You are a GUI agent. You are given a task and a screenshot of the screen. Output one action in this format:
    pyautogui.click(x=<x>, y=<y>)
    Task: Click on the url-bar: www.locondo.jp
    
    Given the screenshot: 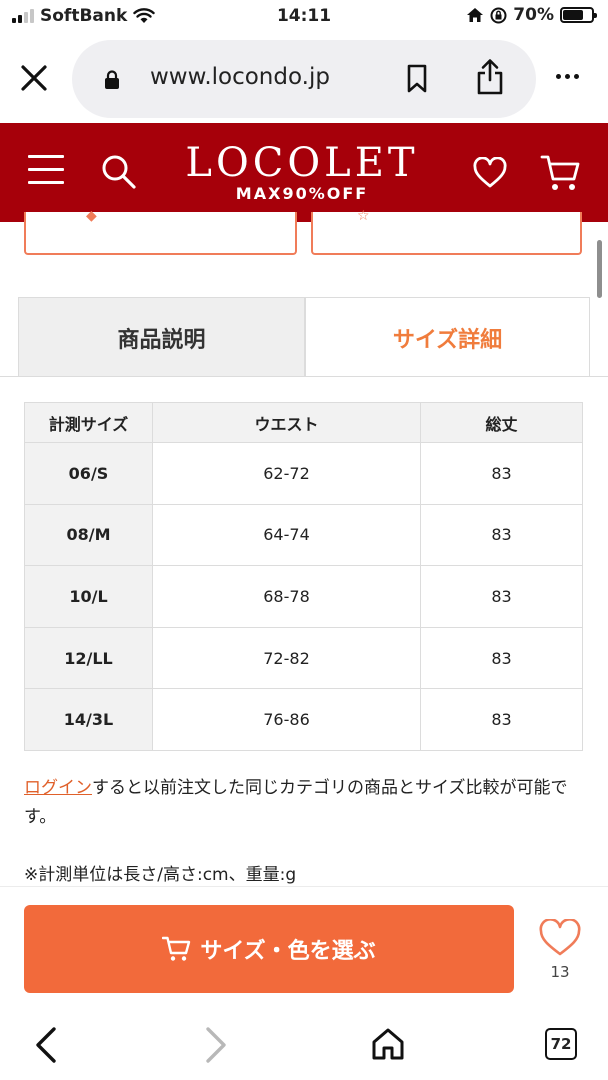 What is the action you would take?
    pyautogui.click(x=304, y=79)
    